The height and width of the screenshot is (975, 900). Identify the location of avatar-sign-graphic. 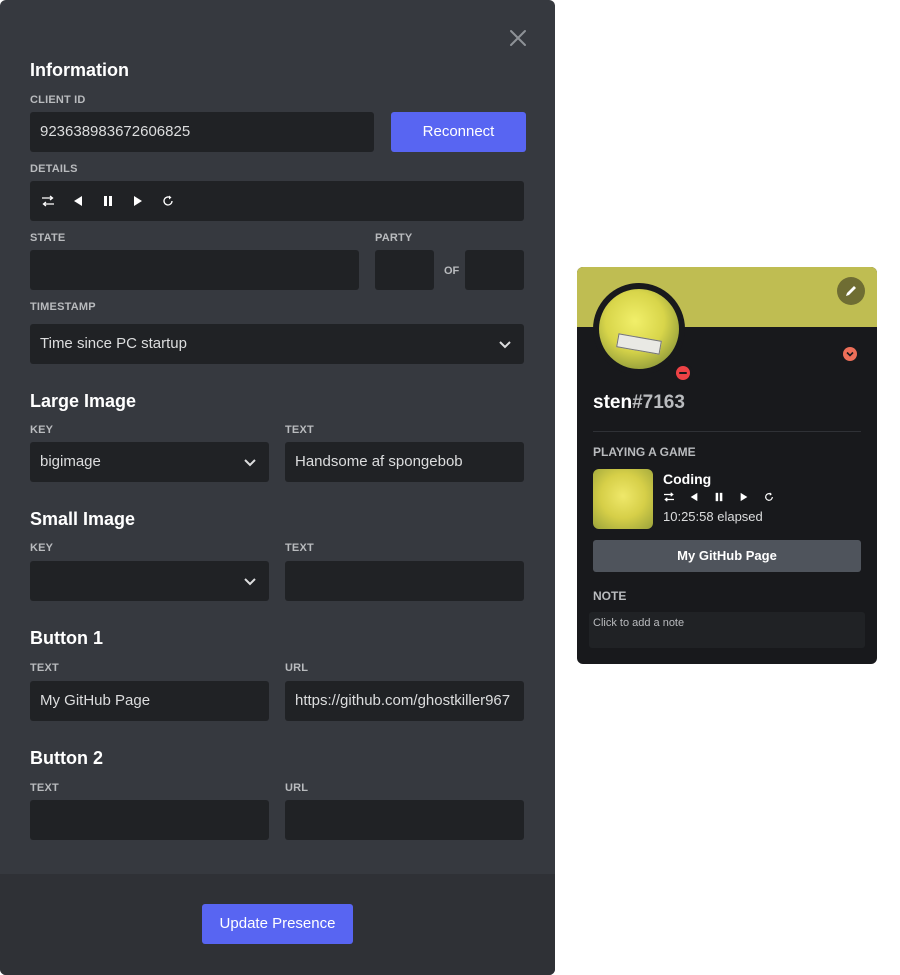
(639, 344).